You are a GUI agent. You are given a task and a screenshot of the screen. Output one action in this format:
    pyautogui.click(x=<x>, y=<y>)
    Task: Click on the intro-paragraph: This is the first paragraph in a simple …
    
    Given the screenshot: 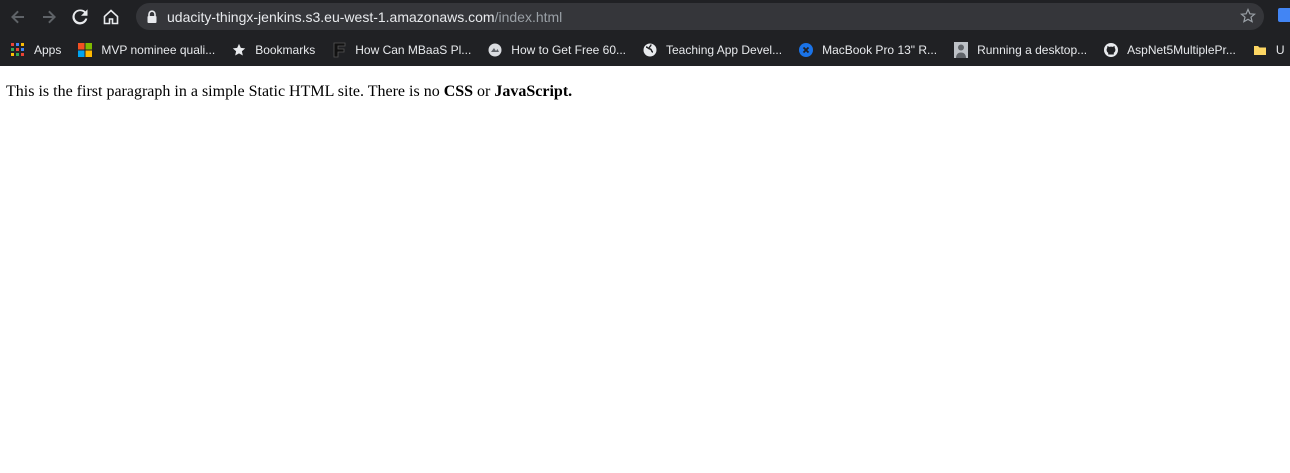 What is the action you would take?
    pyautogui.click(x=645, y=92)
    